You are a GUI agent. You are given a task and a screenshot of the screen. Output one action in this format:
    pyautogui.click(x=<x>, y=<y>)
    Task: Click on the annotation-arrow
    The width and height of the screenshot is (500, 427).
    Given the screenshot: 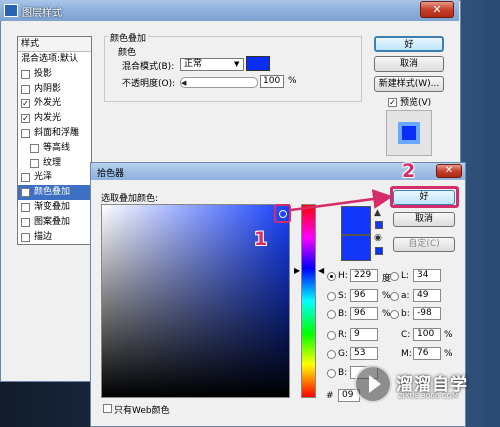 What is the action you would take?
    pyautogui.click(x=341, y=200)
    